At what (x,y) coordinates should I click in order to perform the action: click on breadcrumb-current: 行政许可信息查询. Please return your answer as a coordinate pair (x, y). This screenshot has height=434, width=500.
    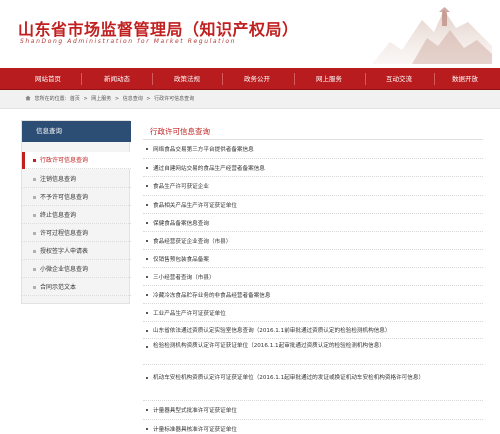
    Looking at the image, I should click on (174, 99).